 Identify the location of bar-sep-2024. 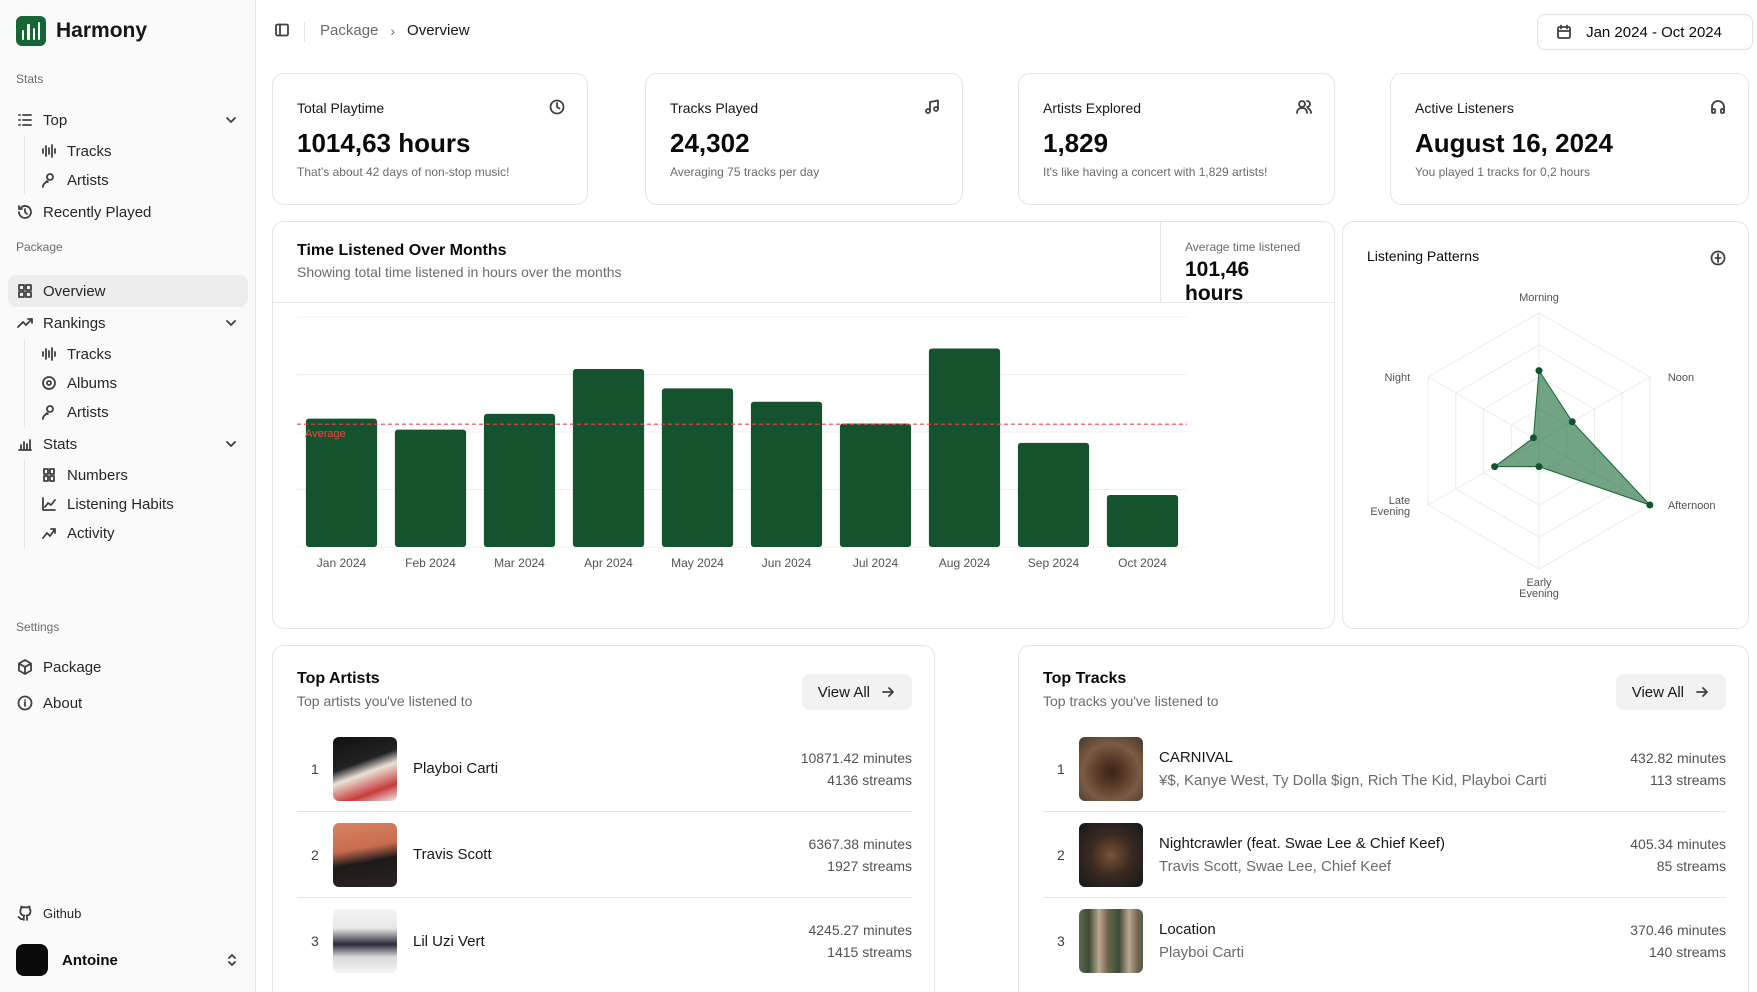
(1053, 494).